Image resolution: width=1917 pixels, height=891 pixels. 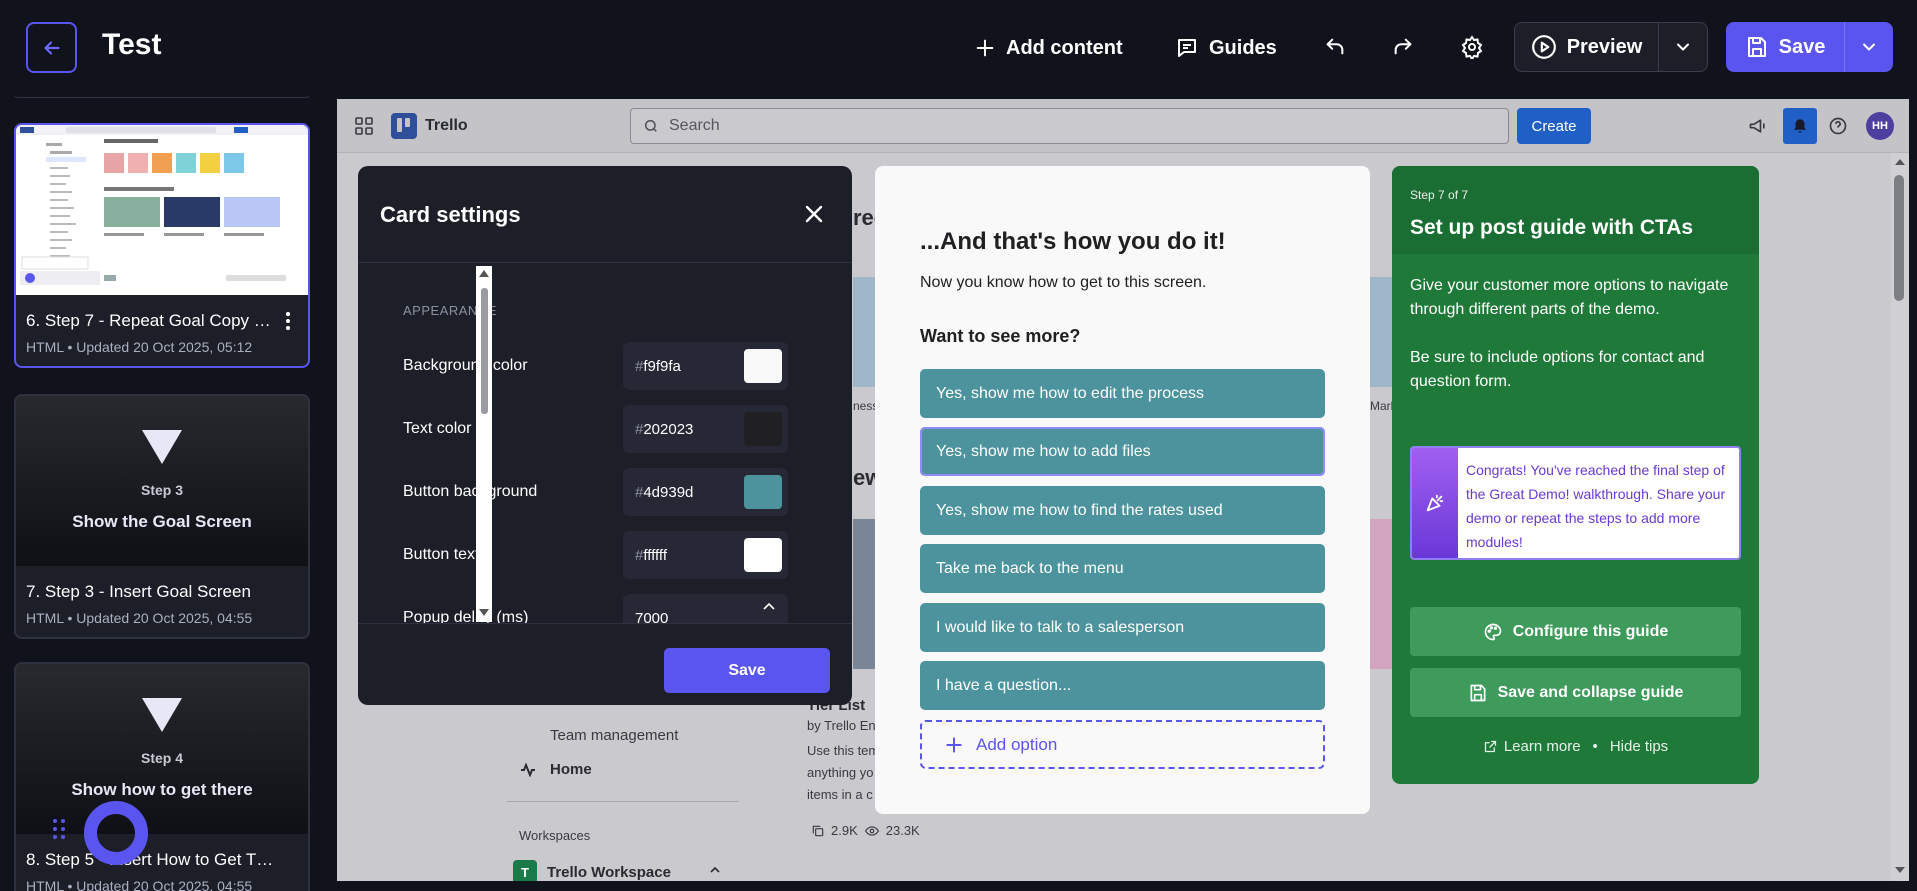 I want to click on redo-button, so click(x=1403, y=47).